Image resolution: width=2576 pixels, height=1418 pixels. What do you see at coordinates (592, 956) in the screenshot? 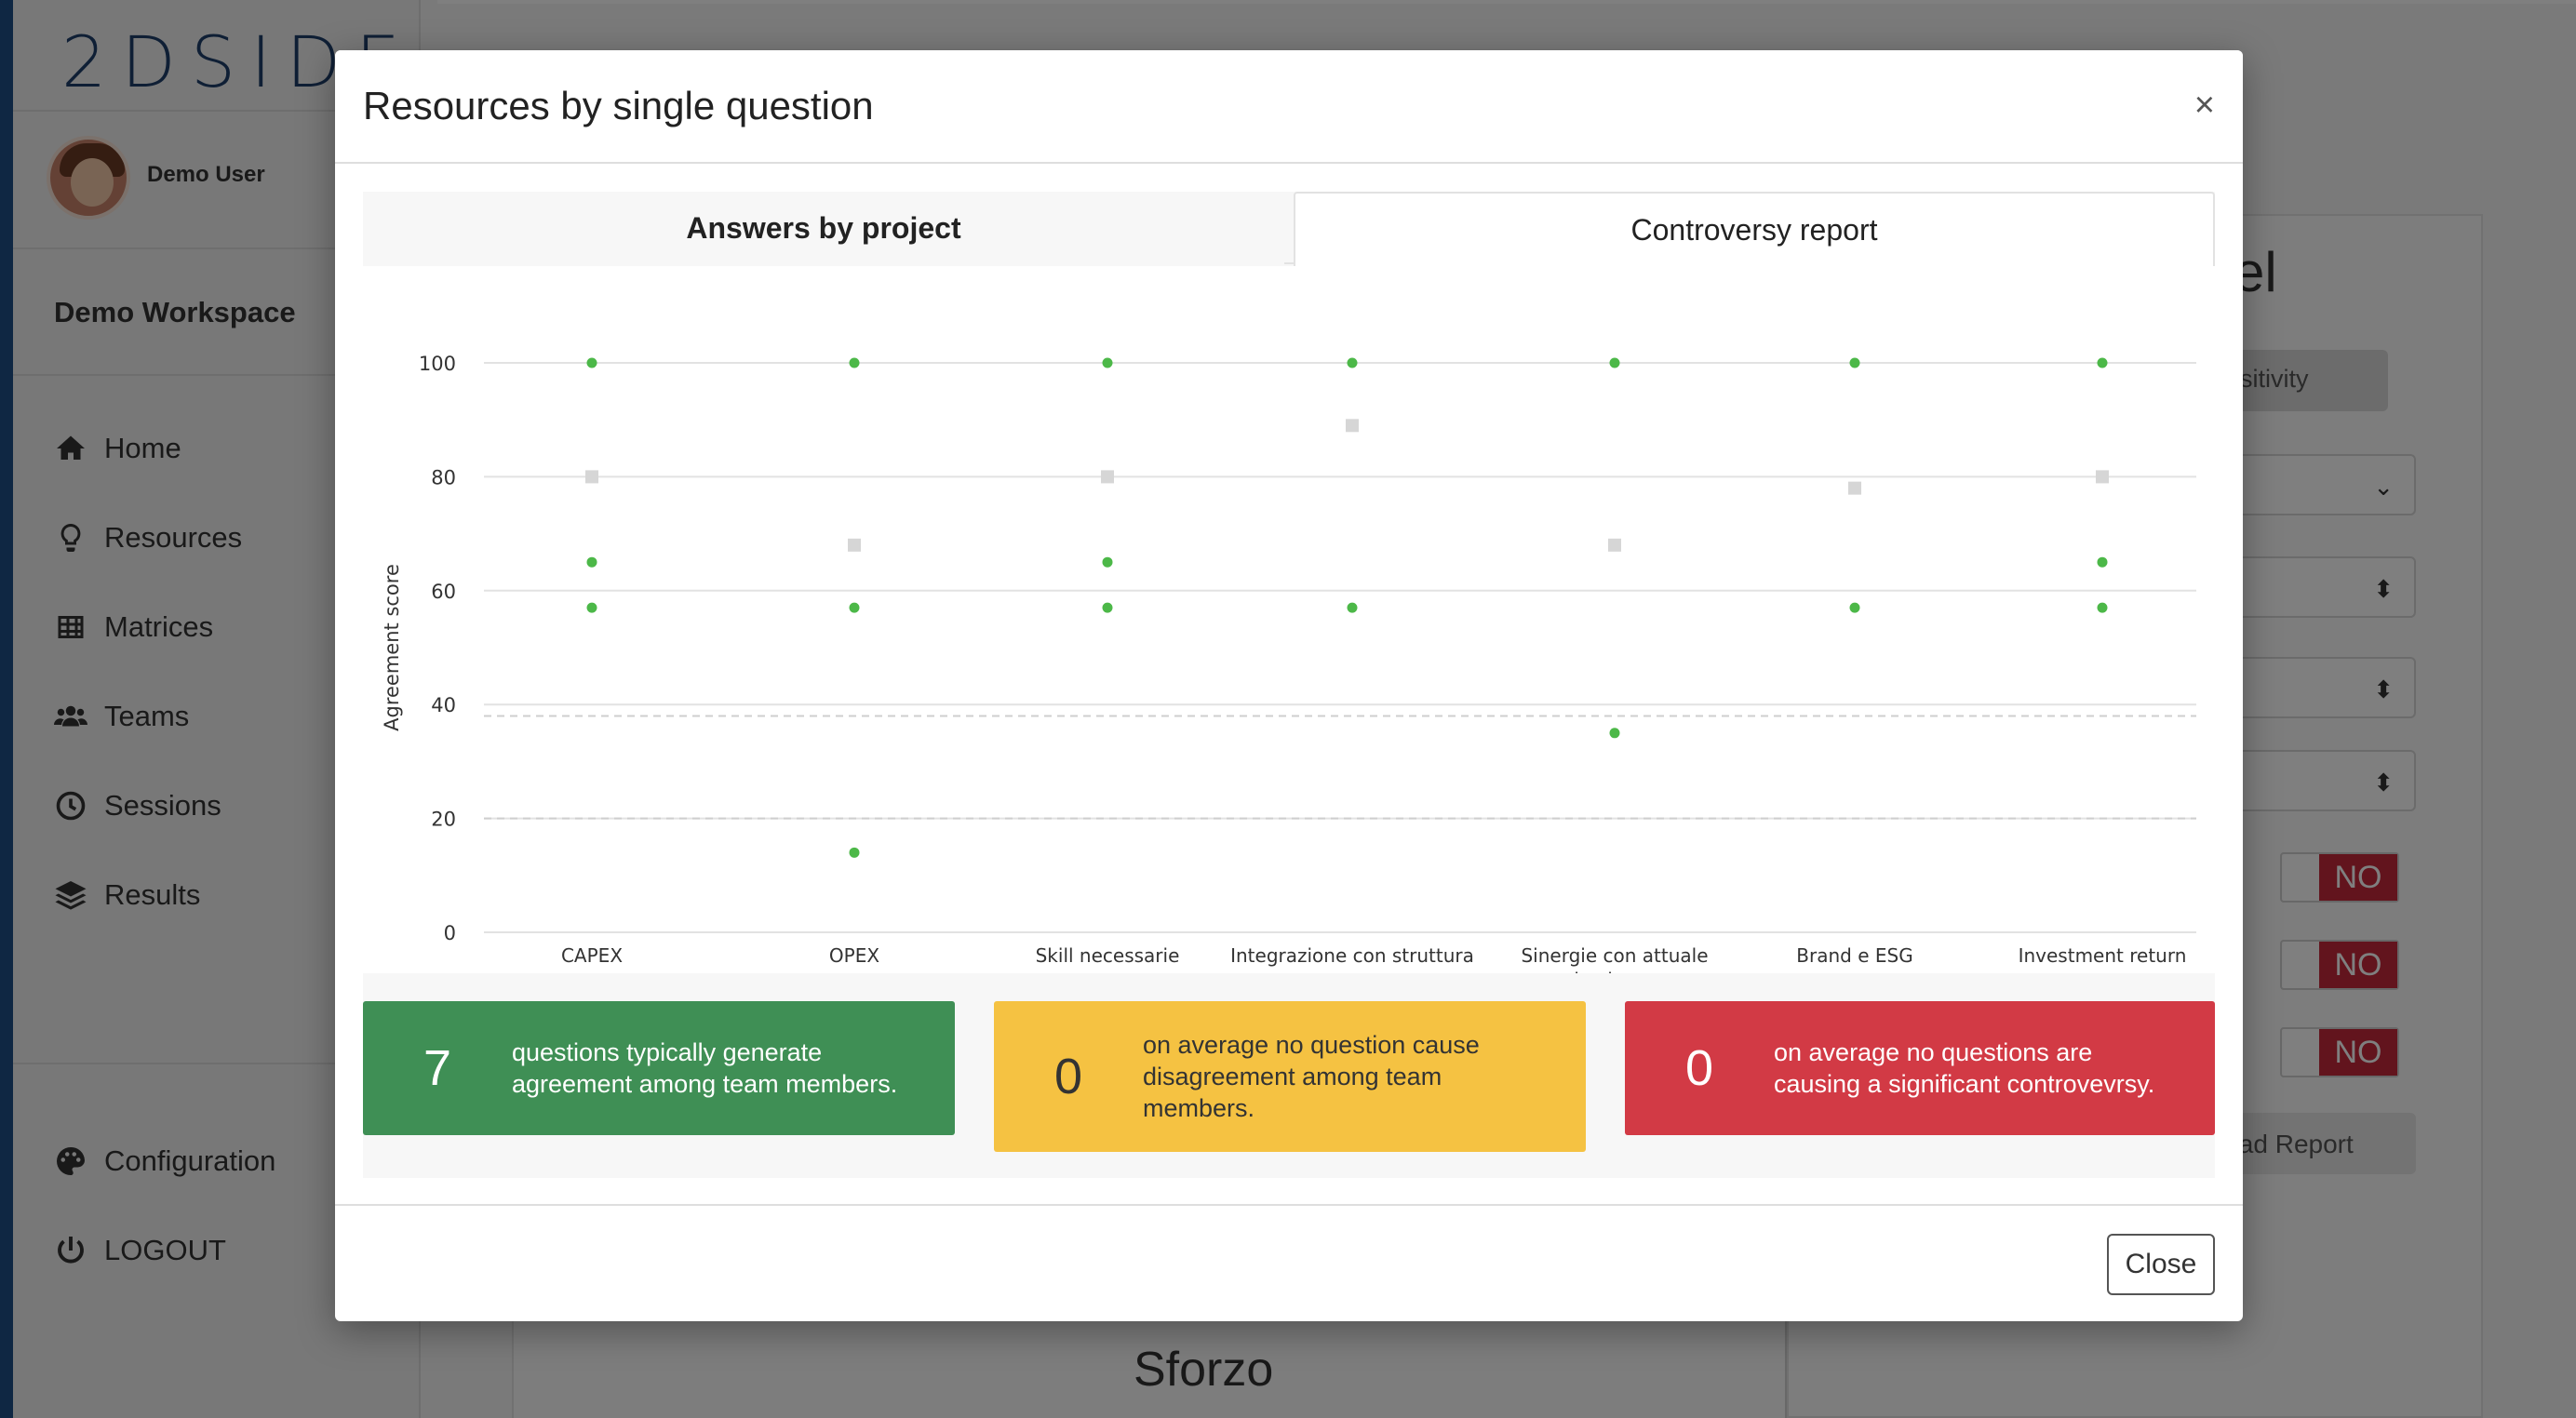
I see `x-tick-label: CAPEX` at bounding box center [592, 956].